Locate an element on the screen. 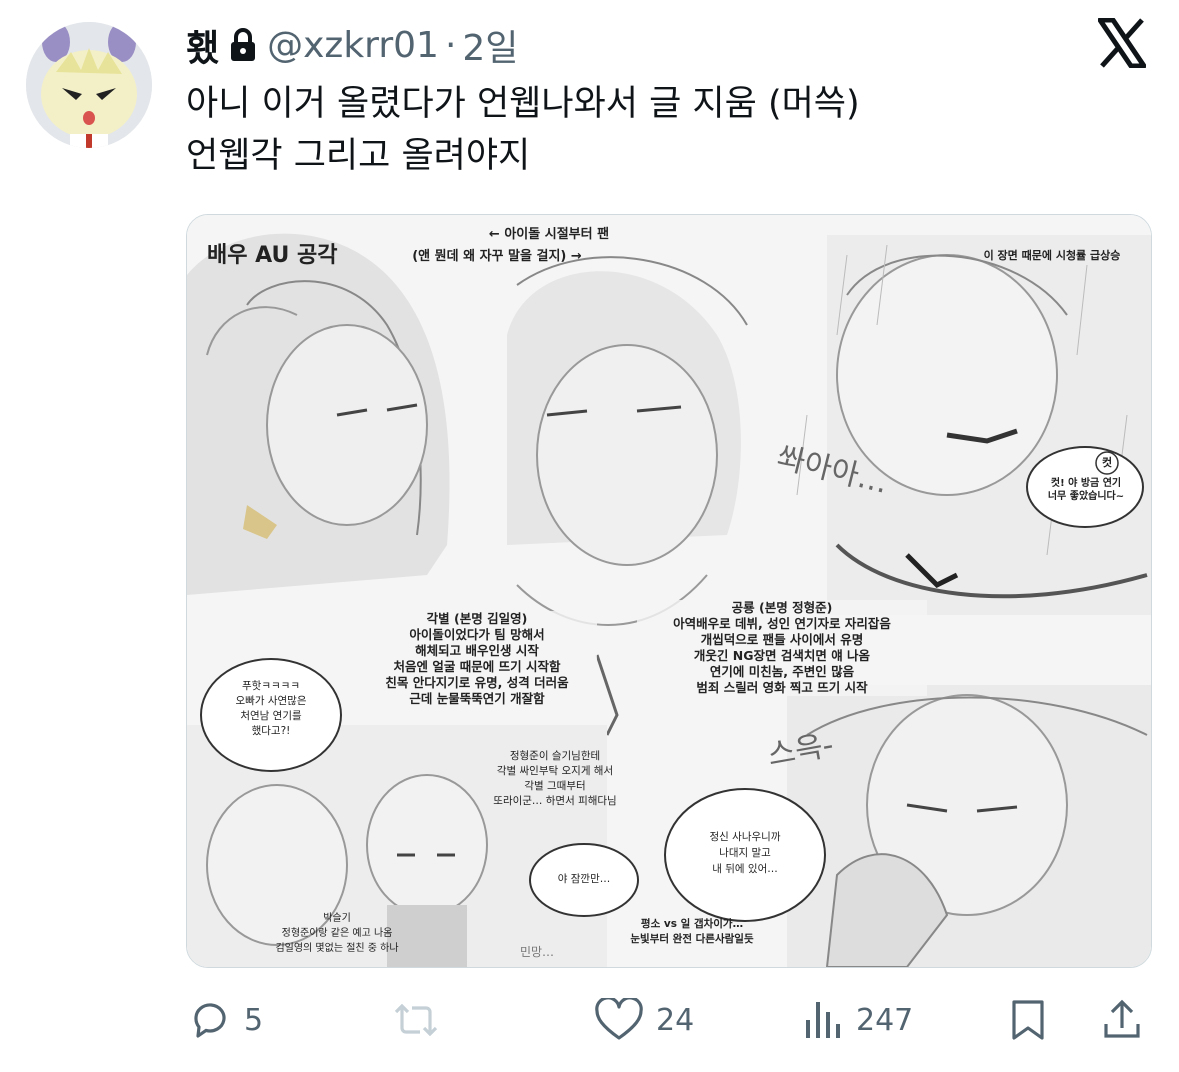  share-icon is located at coordinates (1122, 1018).